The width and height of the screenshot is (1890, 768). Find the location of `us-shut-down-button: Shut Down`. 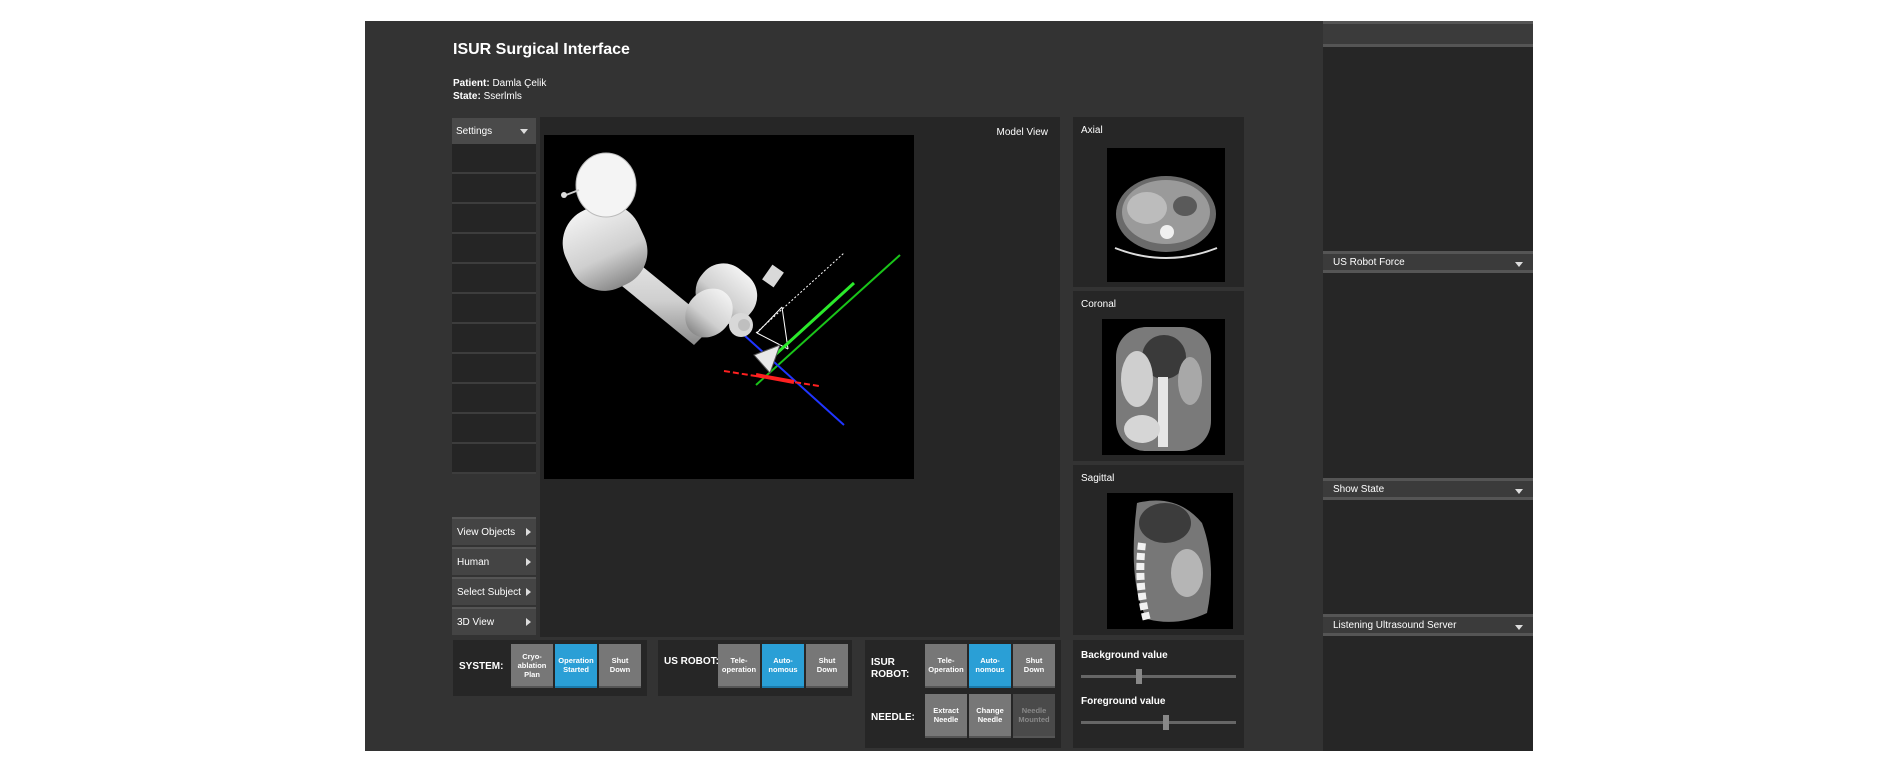

us-shut-down-button: Shut Down is located at coordinates (827, 666).